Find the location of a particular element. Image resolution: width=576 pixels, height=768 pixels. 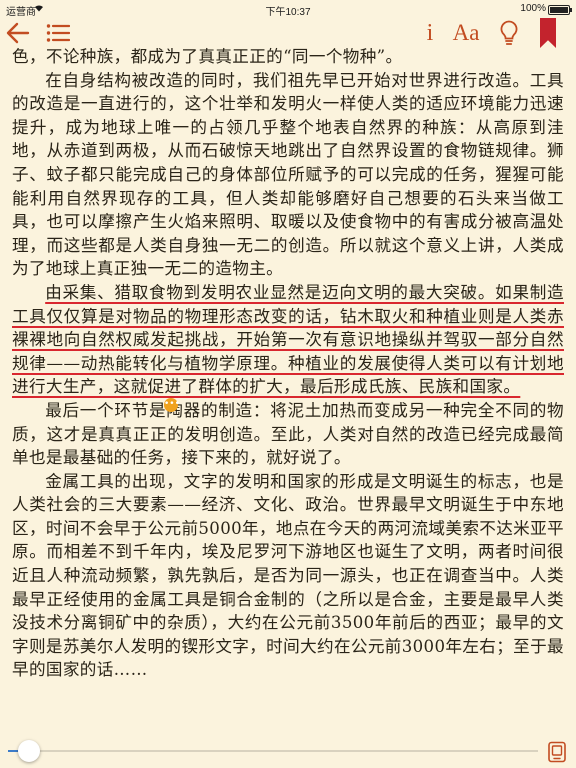

list-icon is located at coordinates (58, 33).